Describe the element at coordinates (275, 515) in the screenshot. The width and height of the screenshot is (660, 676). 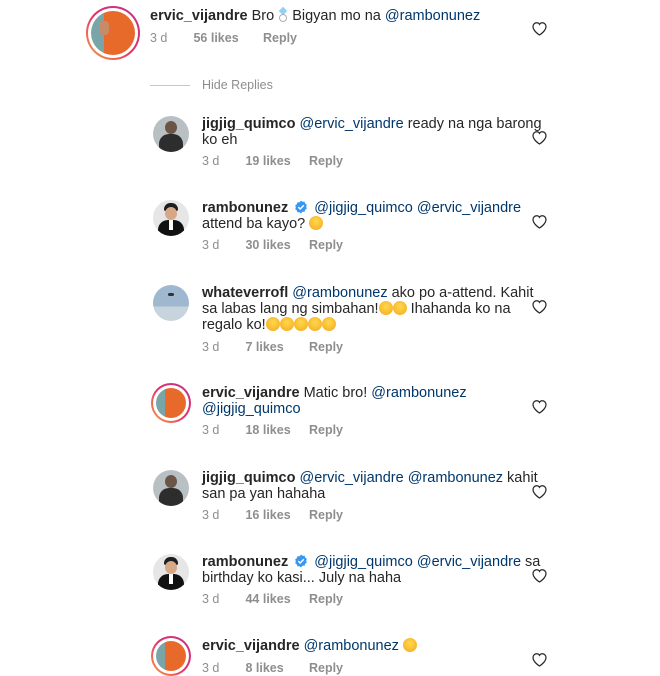
I see `likes-count: 16 likes` at that location.